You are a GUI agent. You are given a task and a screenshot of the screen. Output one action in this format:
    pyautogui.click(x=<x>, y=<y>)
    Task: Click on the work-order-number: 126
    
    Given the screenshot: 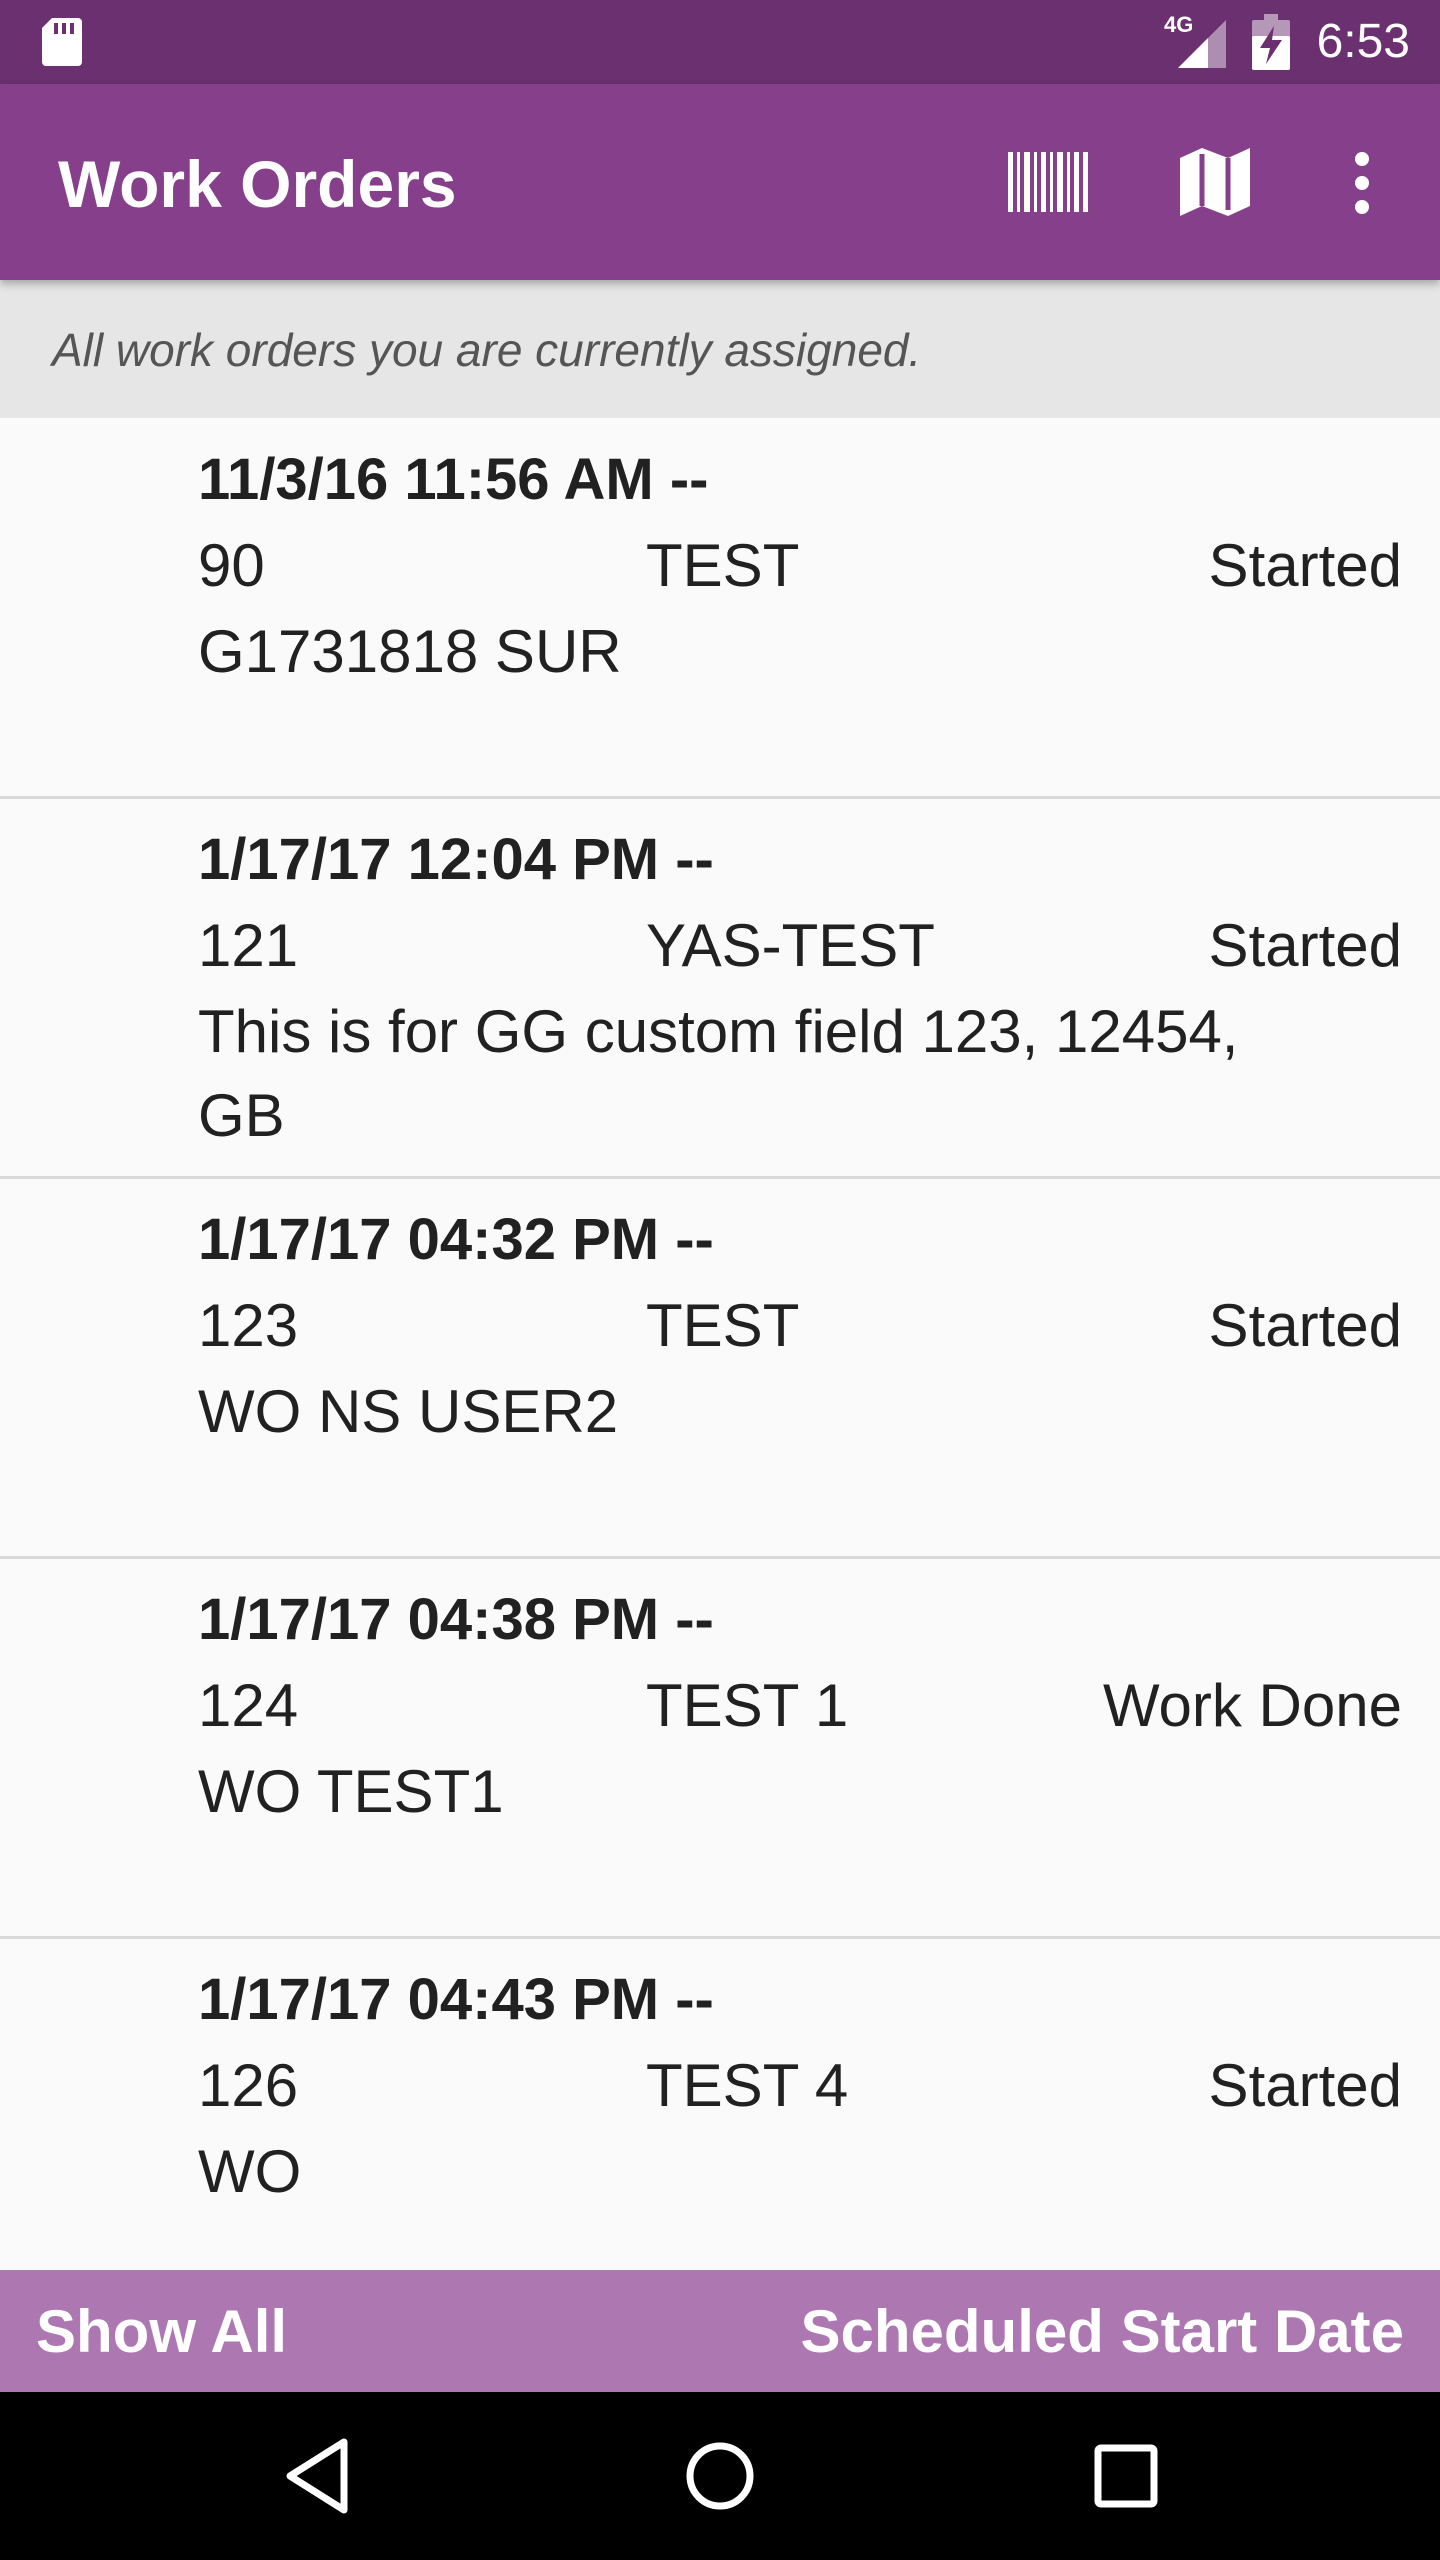 What is the action you would take?
    pyautogui.click(x=248, y=2085)
    